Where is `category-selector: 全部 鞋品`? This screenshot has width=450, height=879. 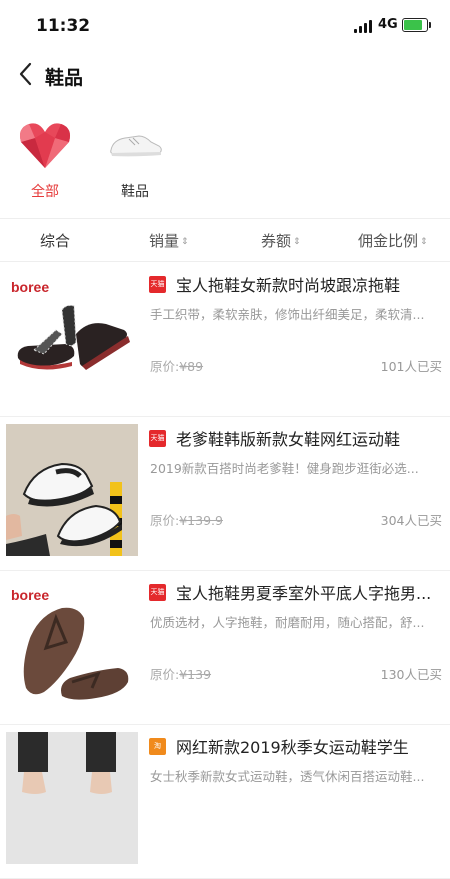 category-selector: 全部 鞋品 is located at coordinates (225, 163).